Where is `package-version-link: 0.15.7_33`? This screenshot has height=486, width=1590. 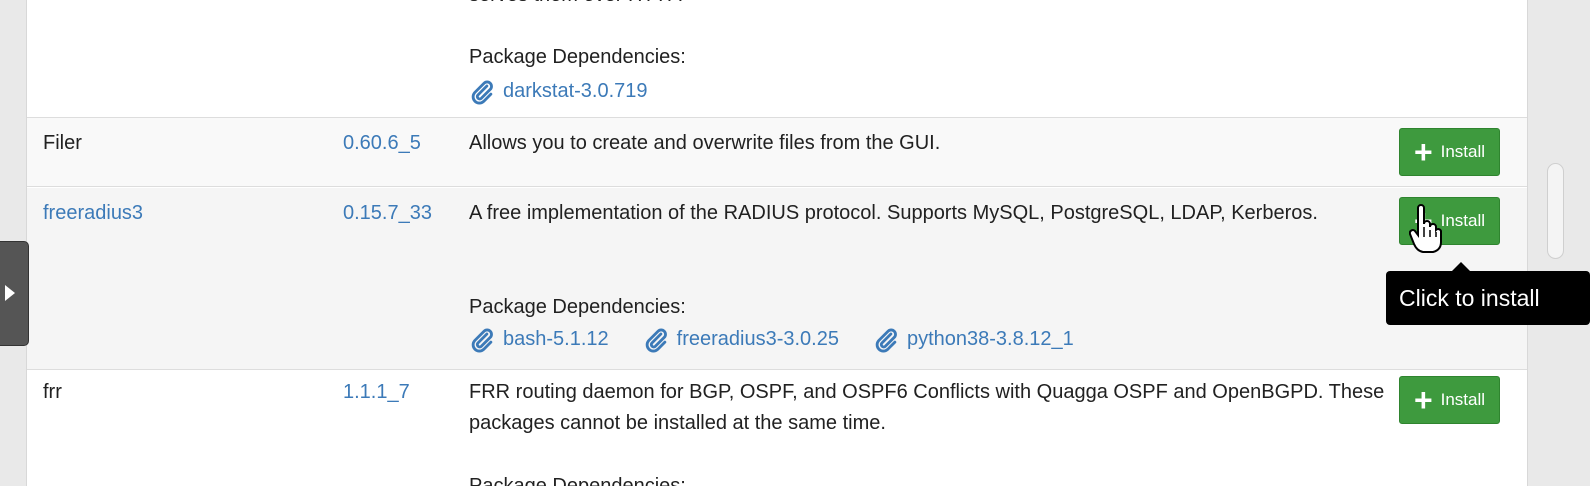
package-version-link: 0.15.7_33 is located at coordinates (387, 213).